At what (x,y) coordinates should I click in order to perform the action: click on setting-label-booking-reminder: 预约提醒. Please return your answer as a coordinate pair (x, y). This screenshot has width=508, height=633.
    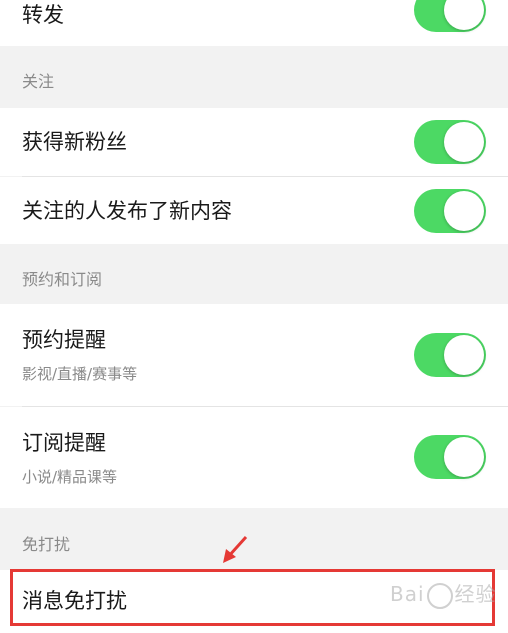
    Looking at the image, I should click on (64, 340).